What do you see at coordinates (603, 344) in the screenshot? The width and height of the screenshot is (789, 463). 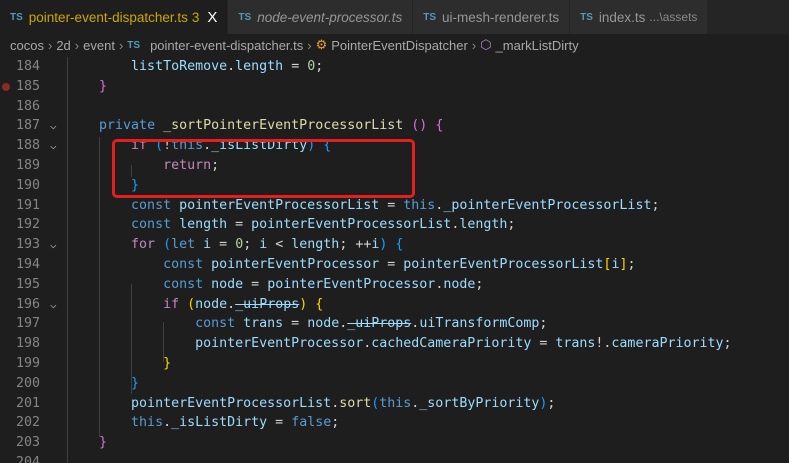 I see `code-token: !.` at bounding box center [603, 344].